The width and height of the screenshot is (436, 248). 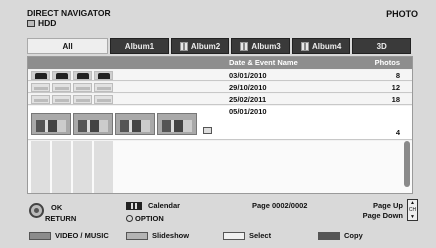 I want to click on photo-count: 18, so click(x=395, y=99).